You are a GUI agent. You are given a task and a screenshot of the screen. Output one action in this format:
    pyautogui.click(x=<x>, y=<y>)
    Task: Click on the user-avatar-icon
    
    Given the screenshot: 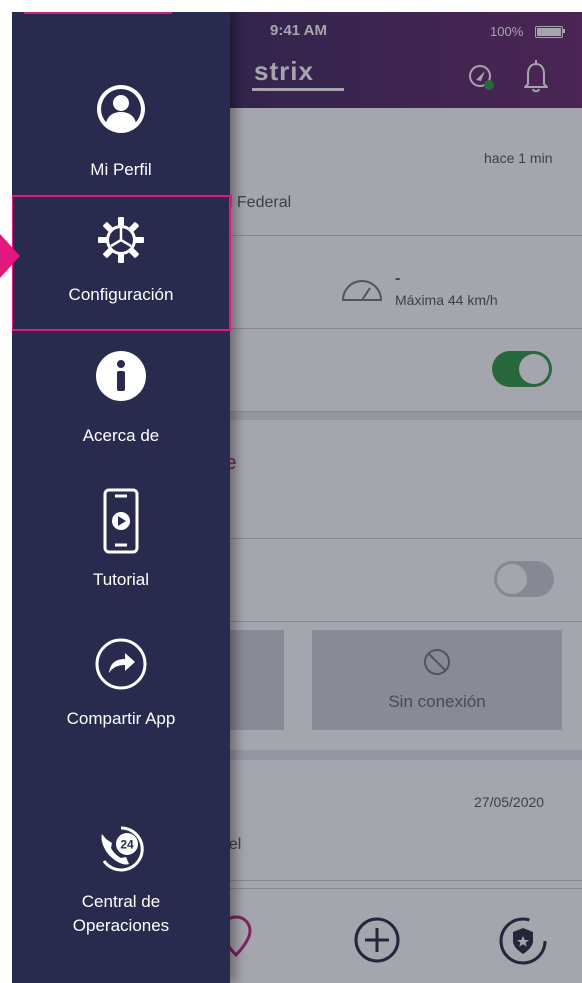 What is the action you would take?
    pyautogui.click(x=121, y=109)
    